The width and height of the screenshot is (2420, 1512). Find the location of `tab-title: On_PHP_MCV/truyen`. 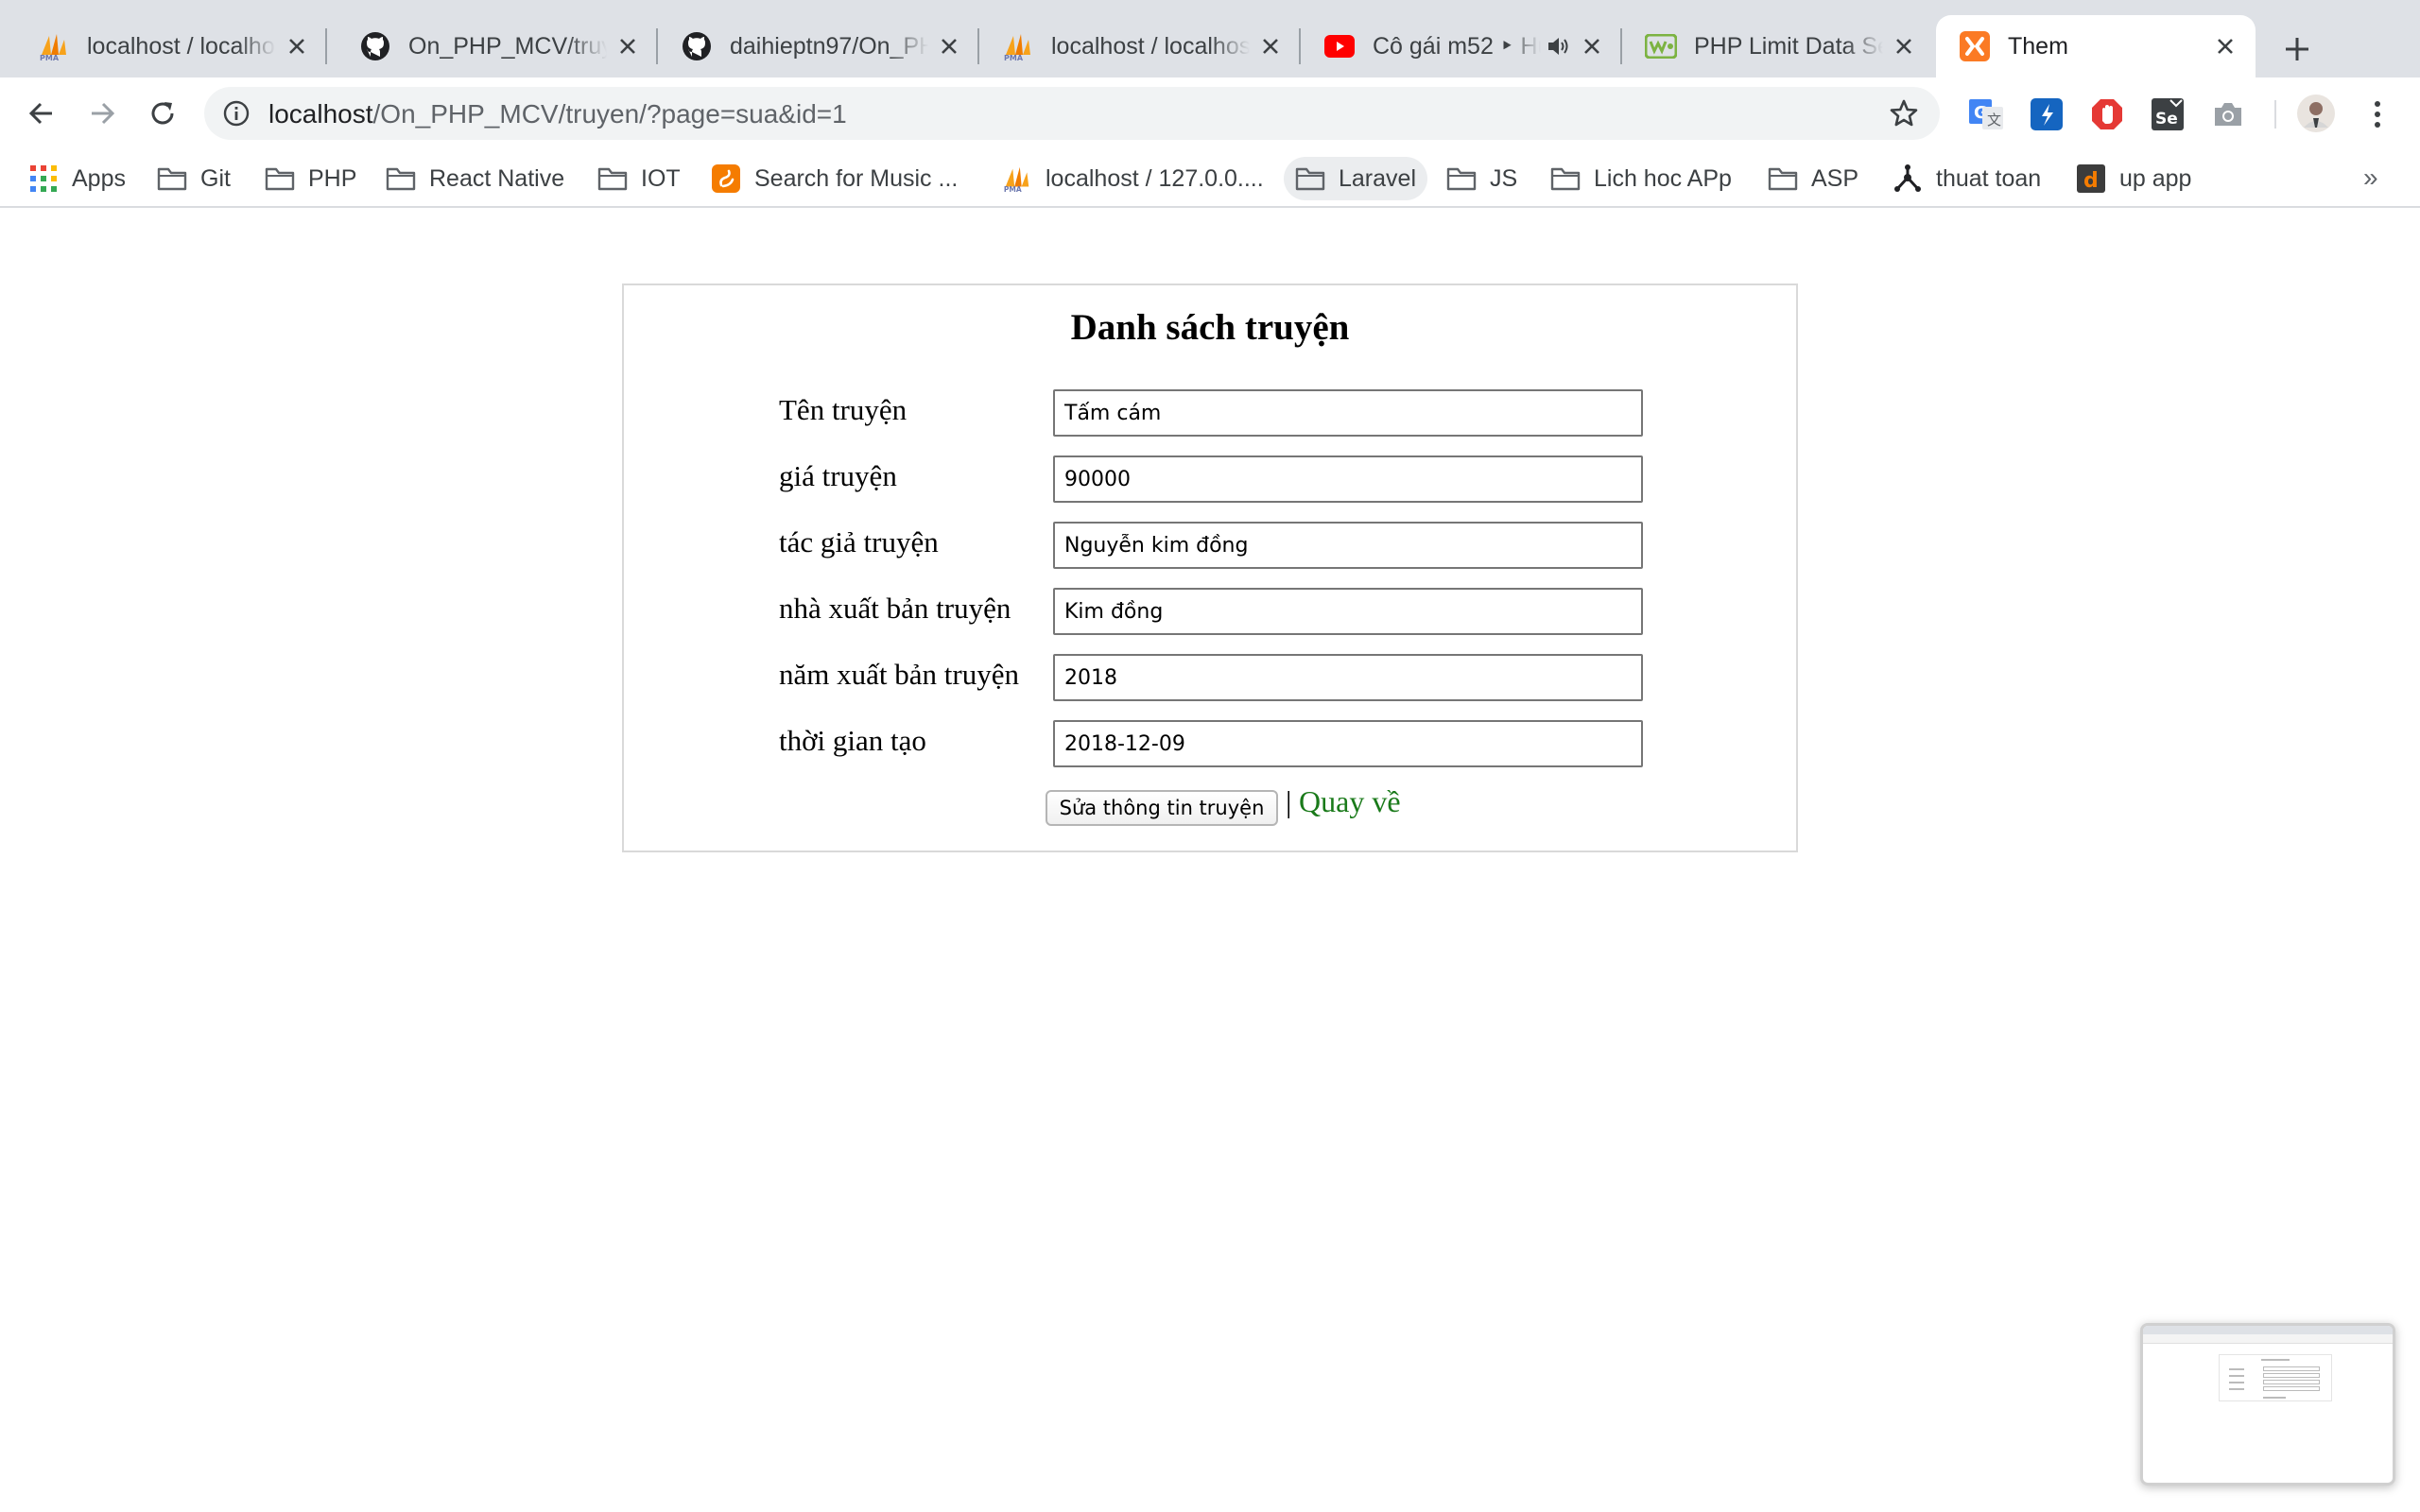

tab-title: On_PHP_MCV/truyen is located at coordinates (508, 46).